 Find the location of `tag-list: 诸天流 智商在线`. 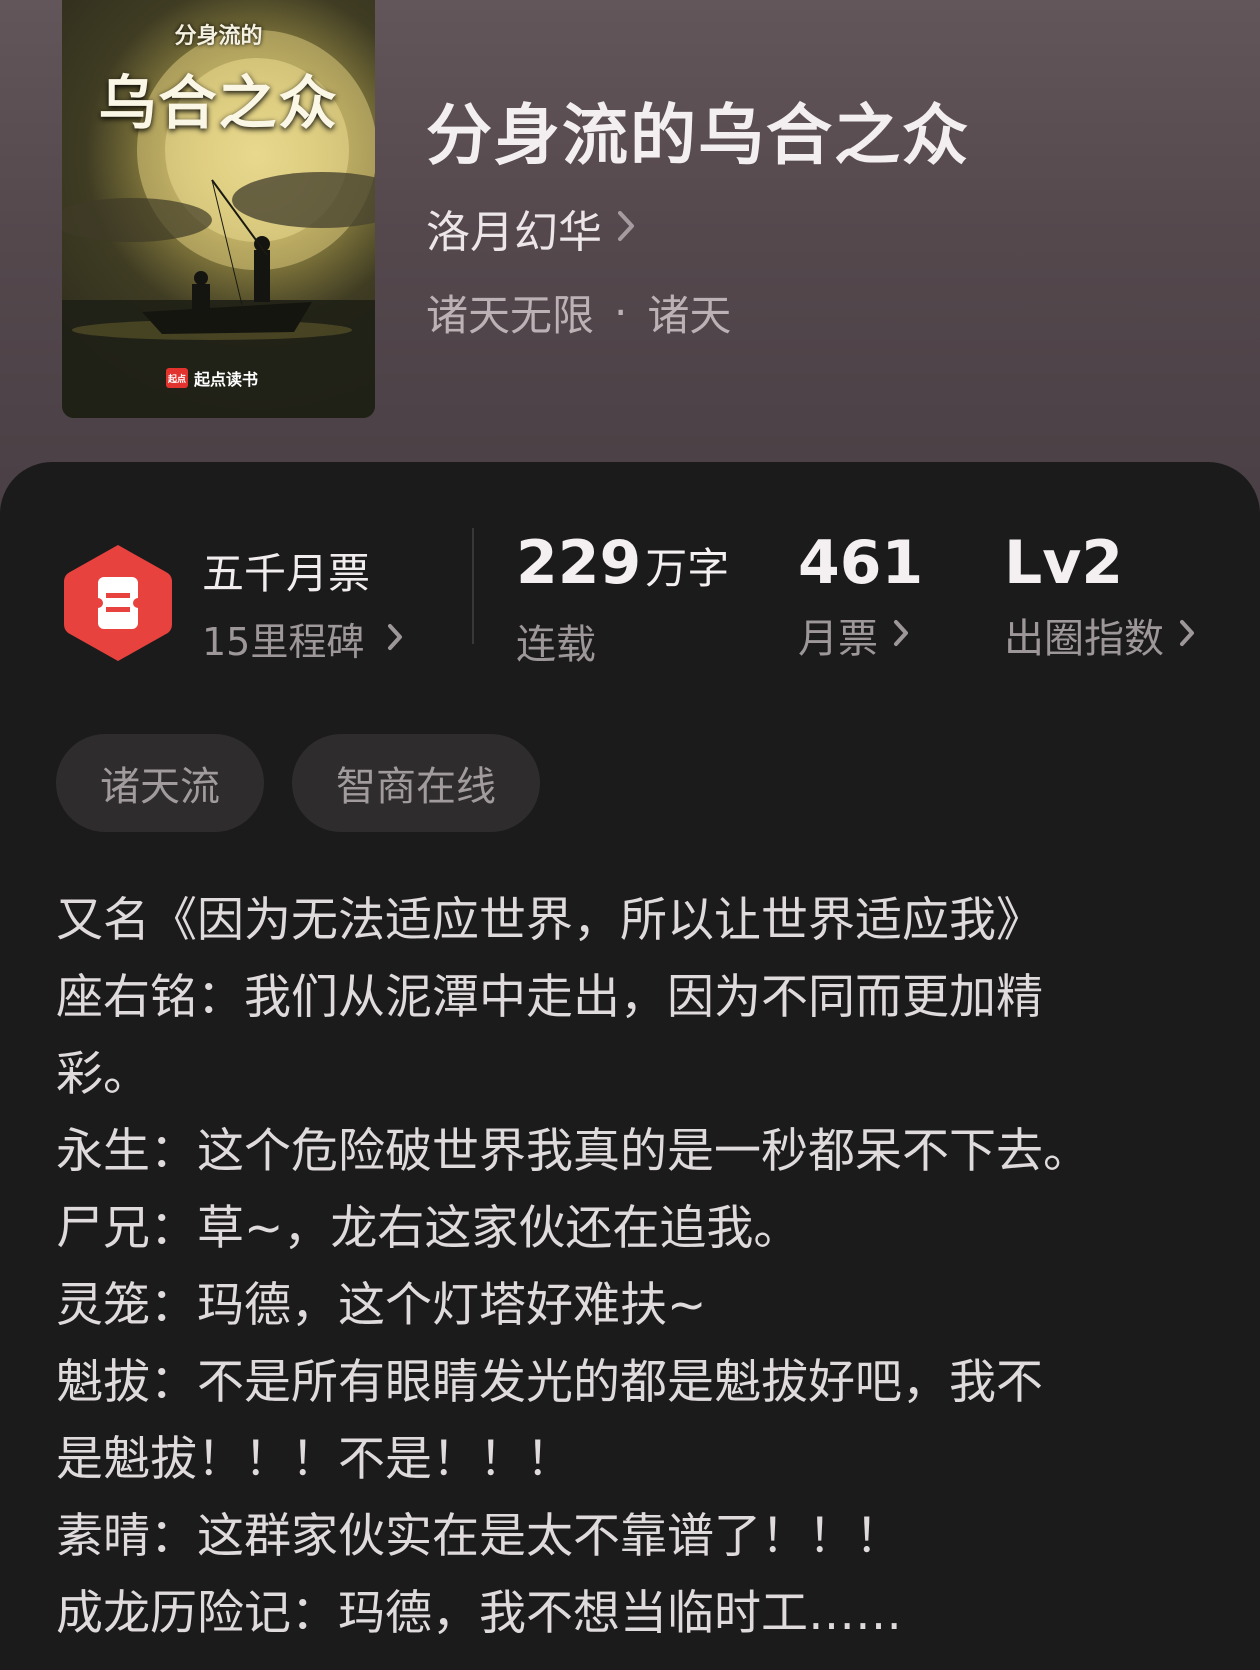

tag-list: 诸天流 智商在线 is located at coordinates (298, 783).